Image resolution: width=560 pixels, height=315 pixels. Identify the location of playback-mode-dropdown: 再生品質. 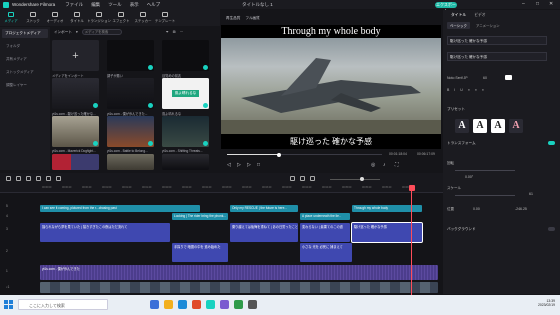
(233, 18).